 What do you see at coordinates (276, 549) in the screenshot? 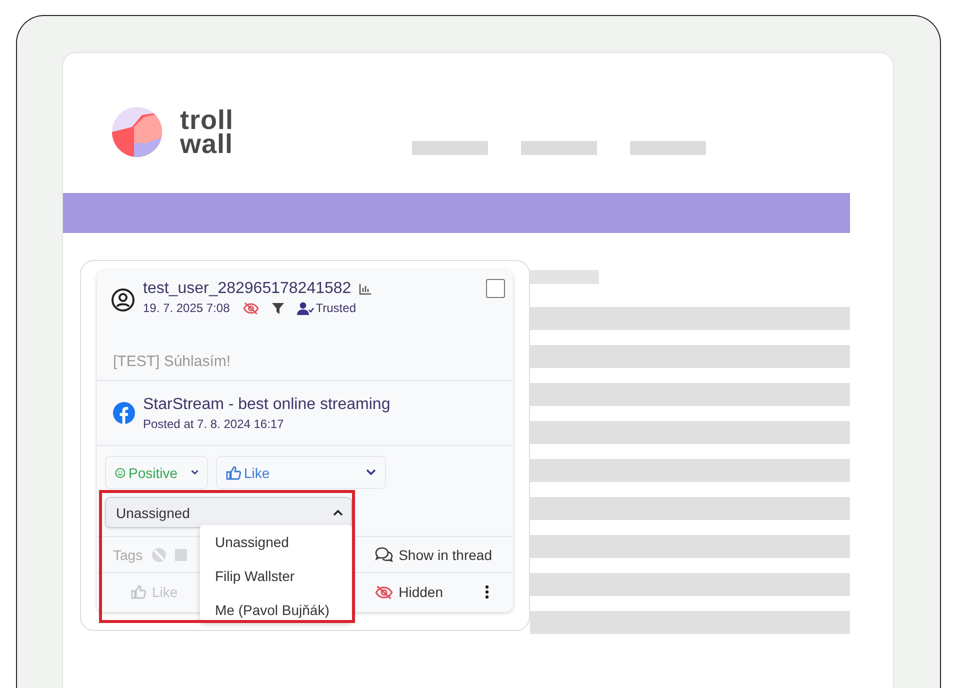
I see `menu-option: Unassigned` at bounding box center [276, 549].